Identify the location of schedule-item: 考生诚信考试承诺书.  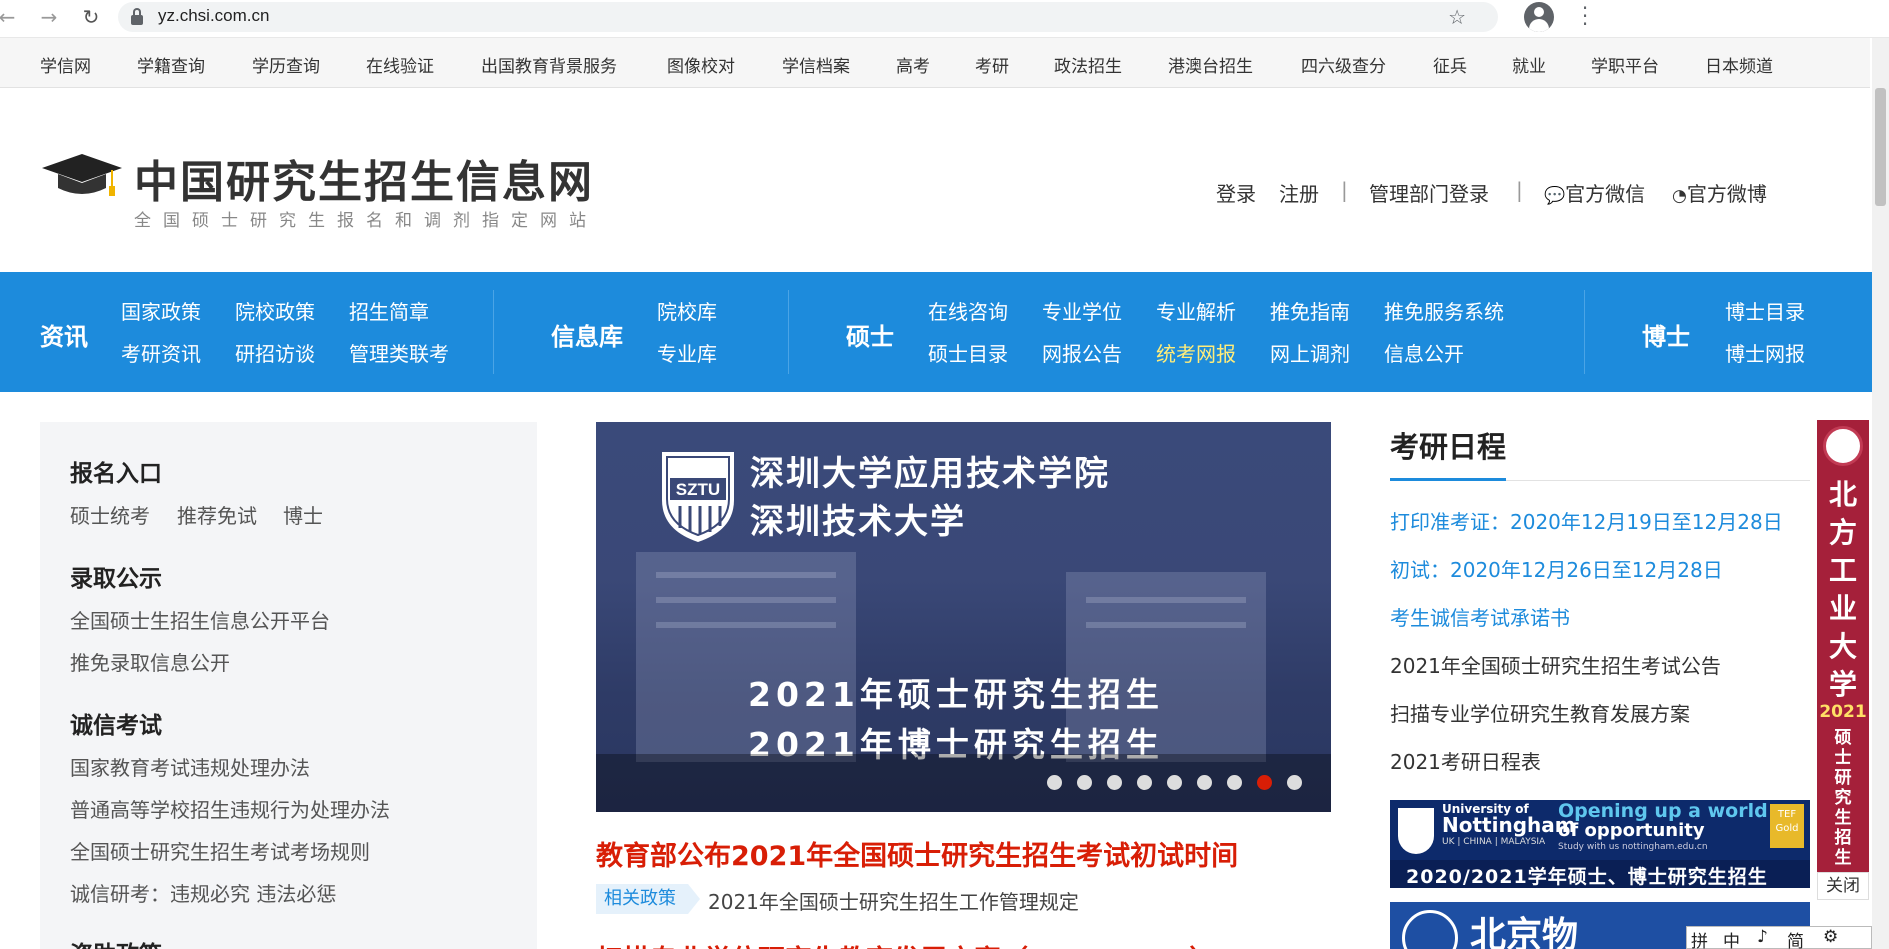
(1480, 616).